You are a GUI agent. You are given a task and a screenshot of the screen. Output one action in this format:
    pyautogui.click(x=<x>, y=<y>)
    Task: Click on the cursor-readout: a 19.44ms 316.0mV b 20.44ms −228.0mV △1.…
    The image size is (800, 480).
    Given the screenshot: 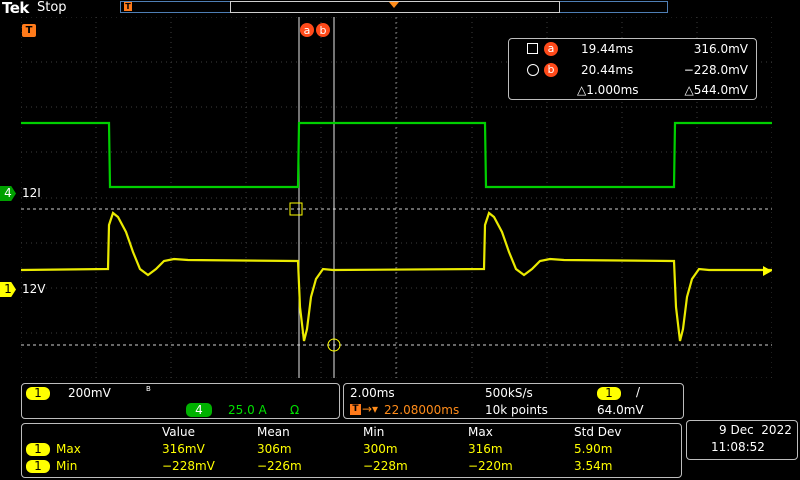 What is the action you would take?
    pyautogui.click(x=632, y=69)
    